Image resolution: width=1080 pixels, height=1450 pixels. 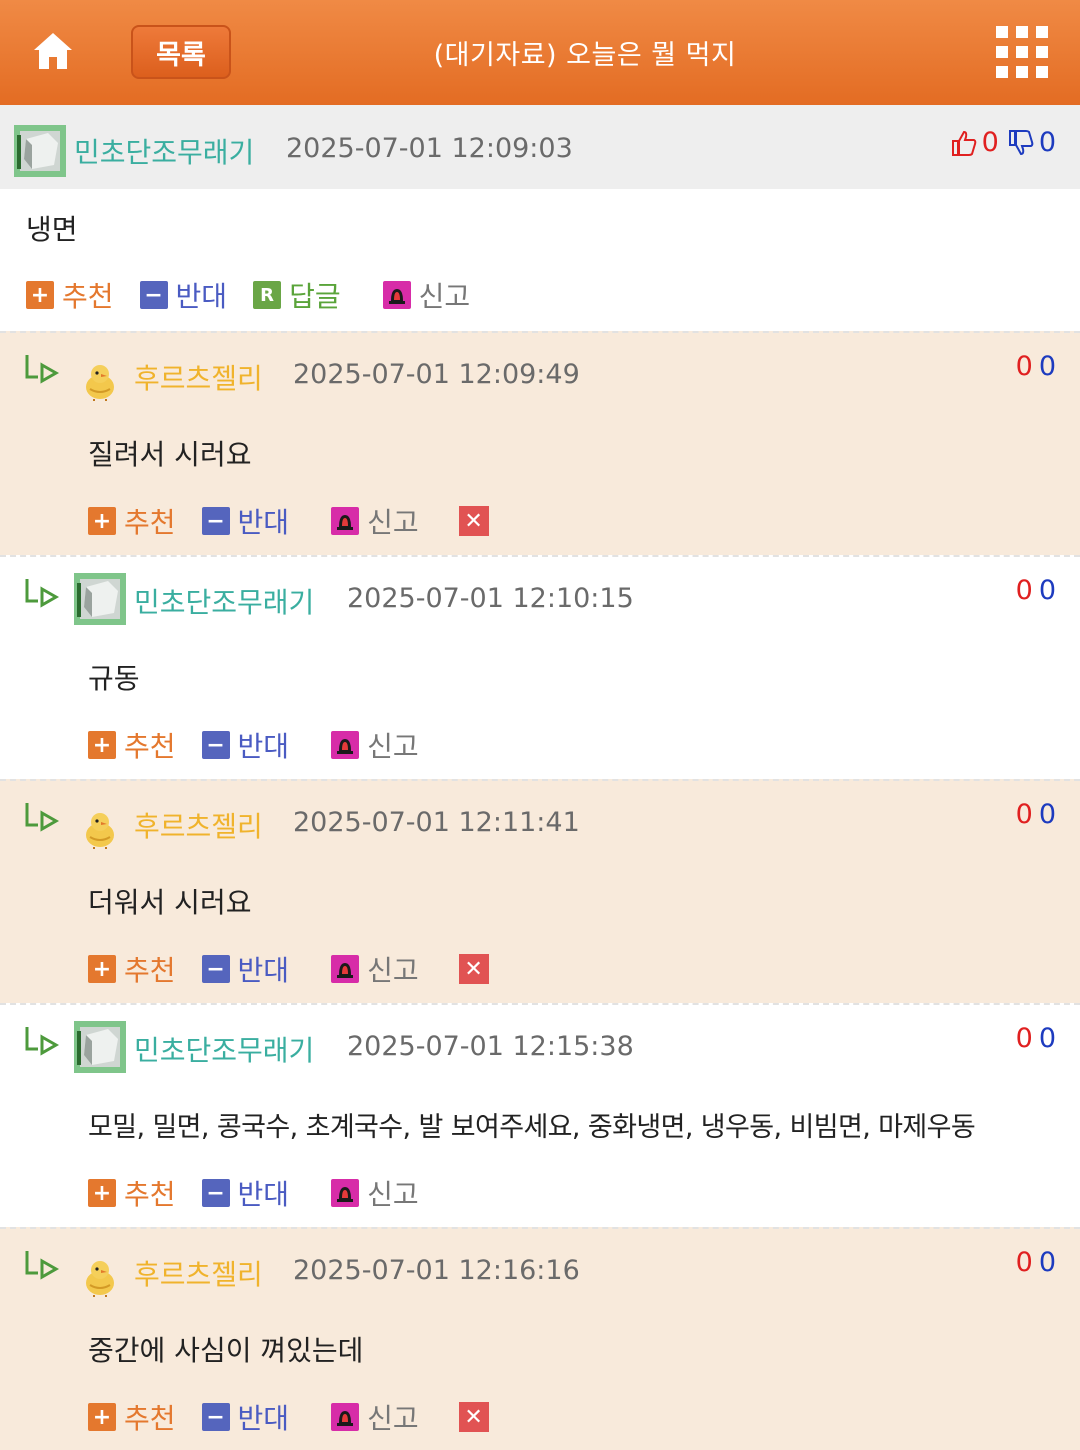 I want to click on comment-text: 중간에 사심이 껴있는데, so click(x=226, y=1350).